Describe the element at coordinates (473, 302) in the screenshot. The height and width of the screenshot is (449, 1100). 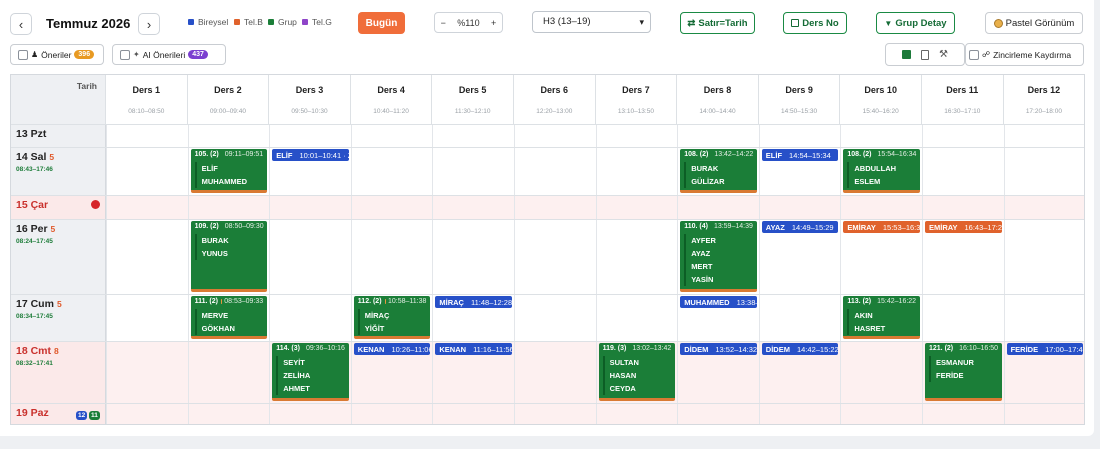
I see `individual-lesson-bar: MİRAÇ 11:48–12:28` at that location.